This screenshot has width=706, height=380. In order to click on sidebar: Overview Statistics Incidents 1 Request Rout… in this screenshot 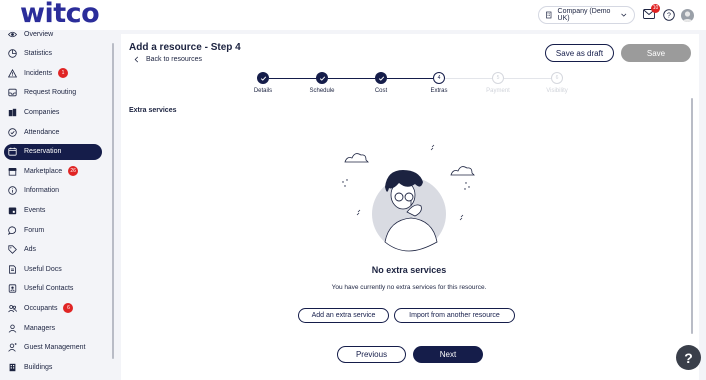, I will do `click(56, 203)`.